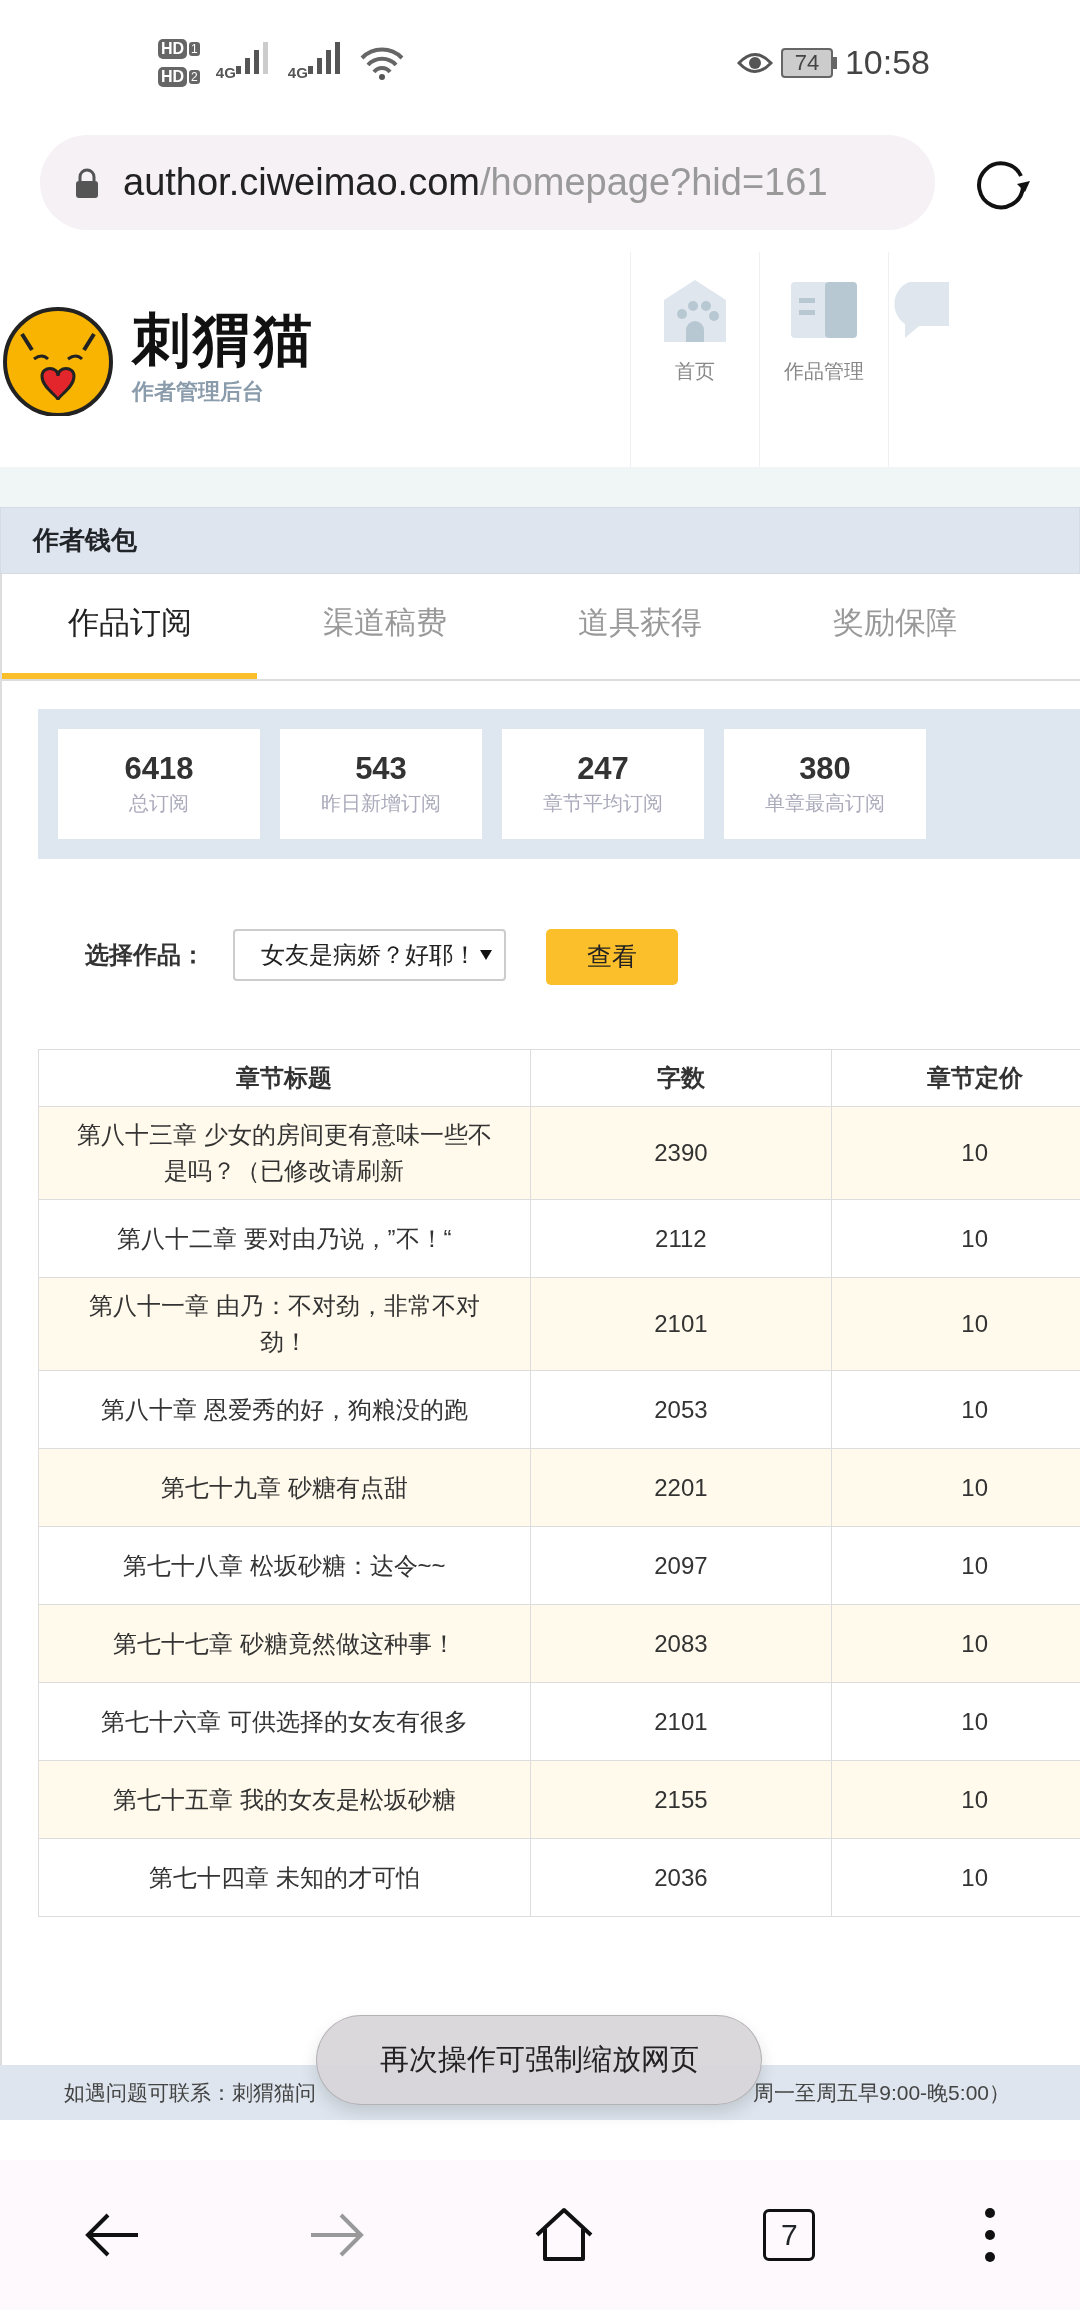 The height and width of the screenshot is (2310, 1080). I want to click on table-cell: 2390, so click(681, 1153).